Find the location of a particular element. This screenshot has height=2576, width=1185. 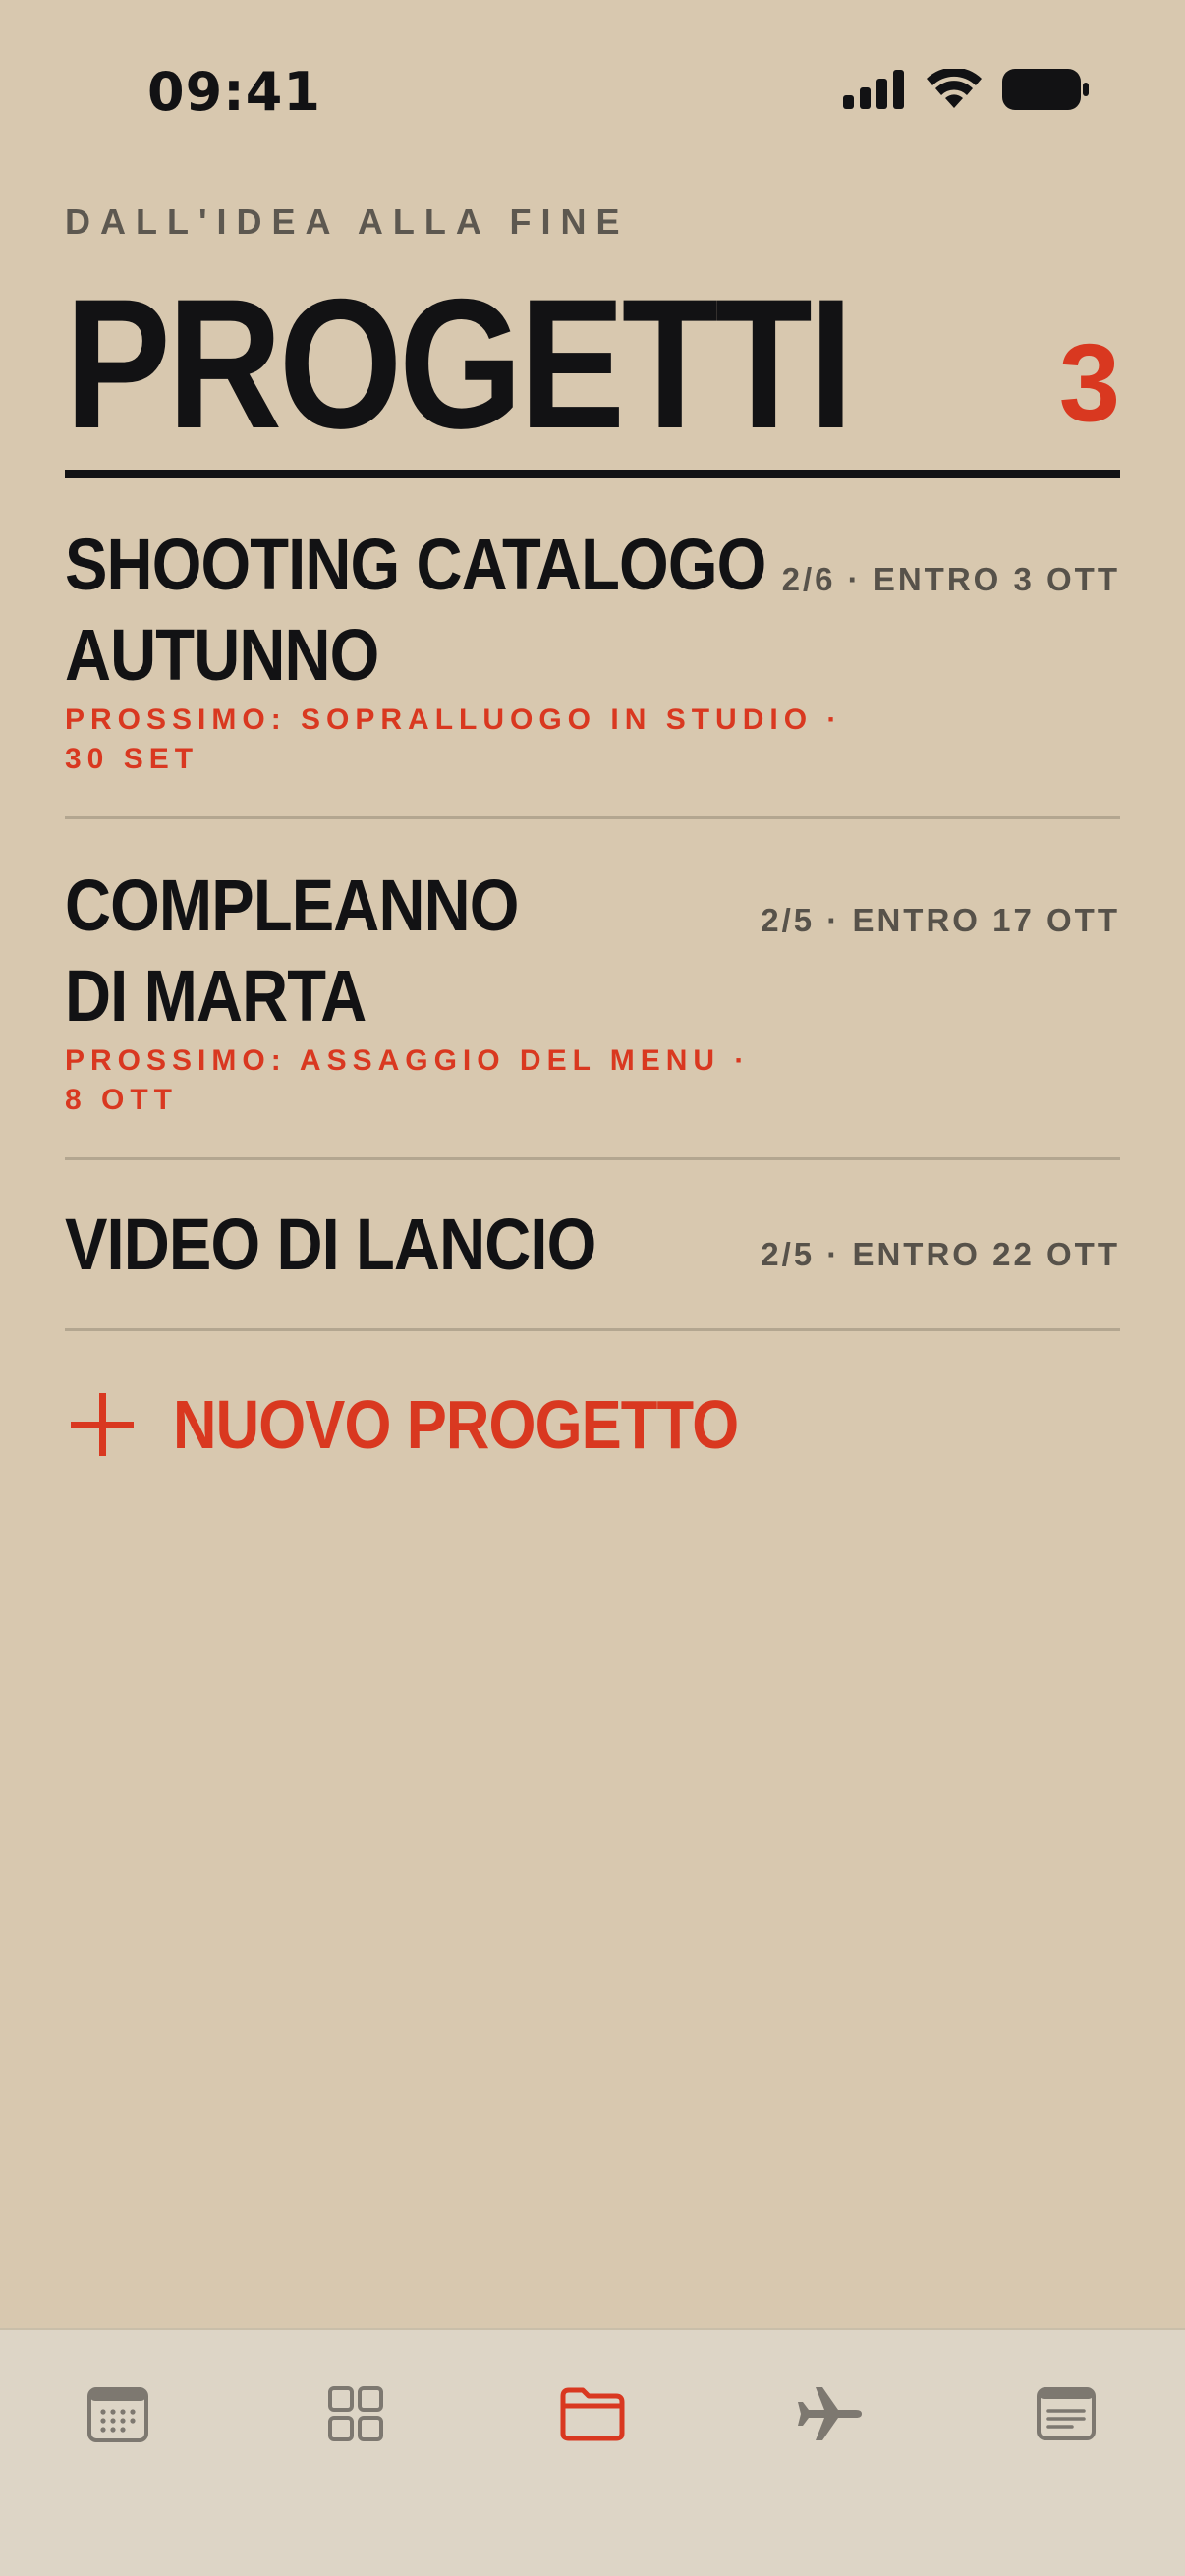

project-meta: 2/5 · ENTRO 22 OTT is located at coordinates (941, 1254).